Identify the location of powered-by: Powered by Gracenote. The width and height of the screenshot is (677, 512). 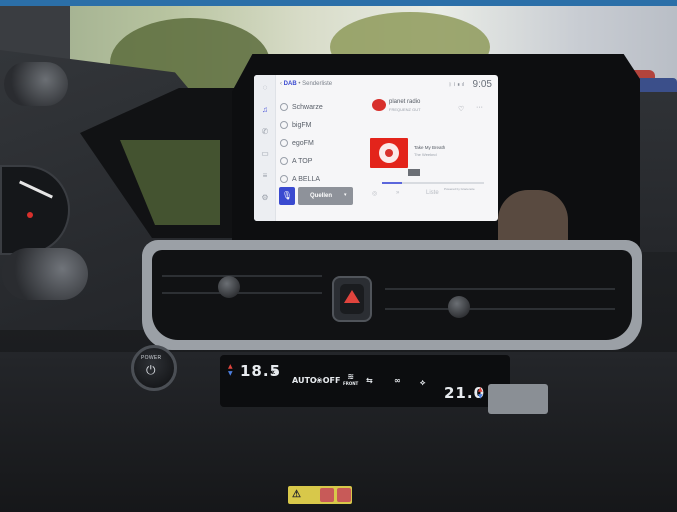
(459, 189).